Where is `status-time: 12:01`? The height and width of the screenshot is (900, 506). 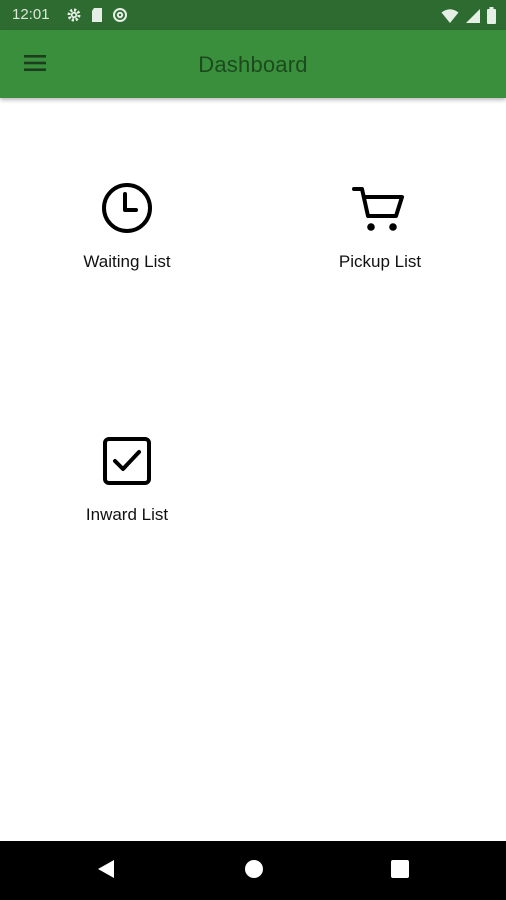
status-time: 12:01 is located at coordinates (31, 14).